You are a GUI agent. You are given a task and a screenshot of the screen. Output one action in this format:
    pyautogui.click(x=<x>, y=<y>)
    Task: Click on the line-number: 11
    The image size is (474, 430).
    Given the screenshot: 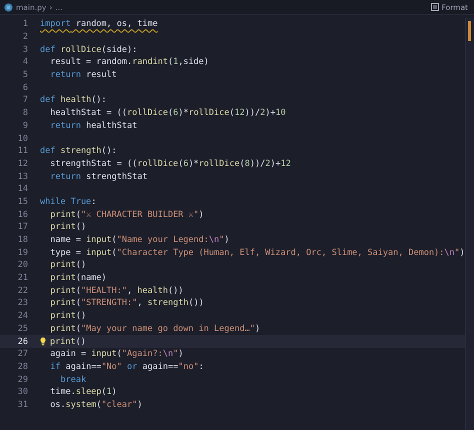 What is the action you would take?
    pyautogui.click(x=22, y=151)
    